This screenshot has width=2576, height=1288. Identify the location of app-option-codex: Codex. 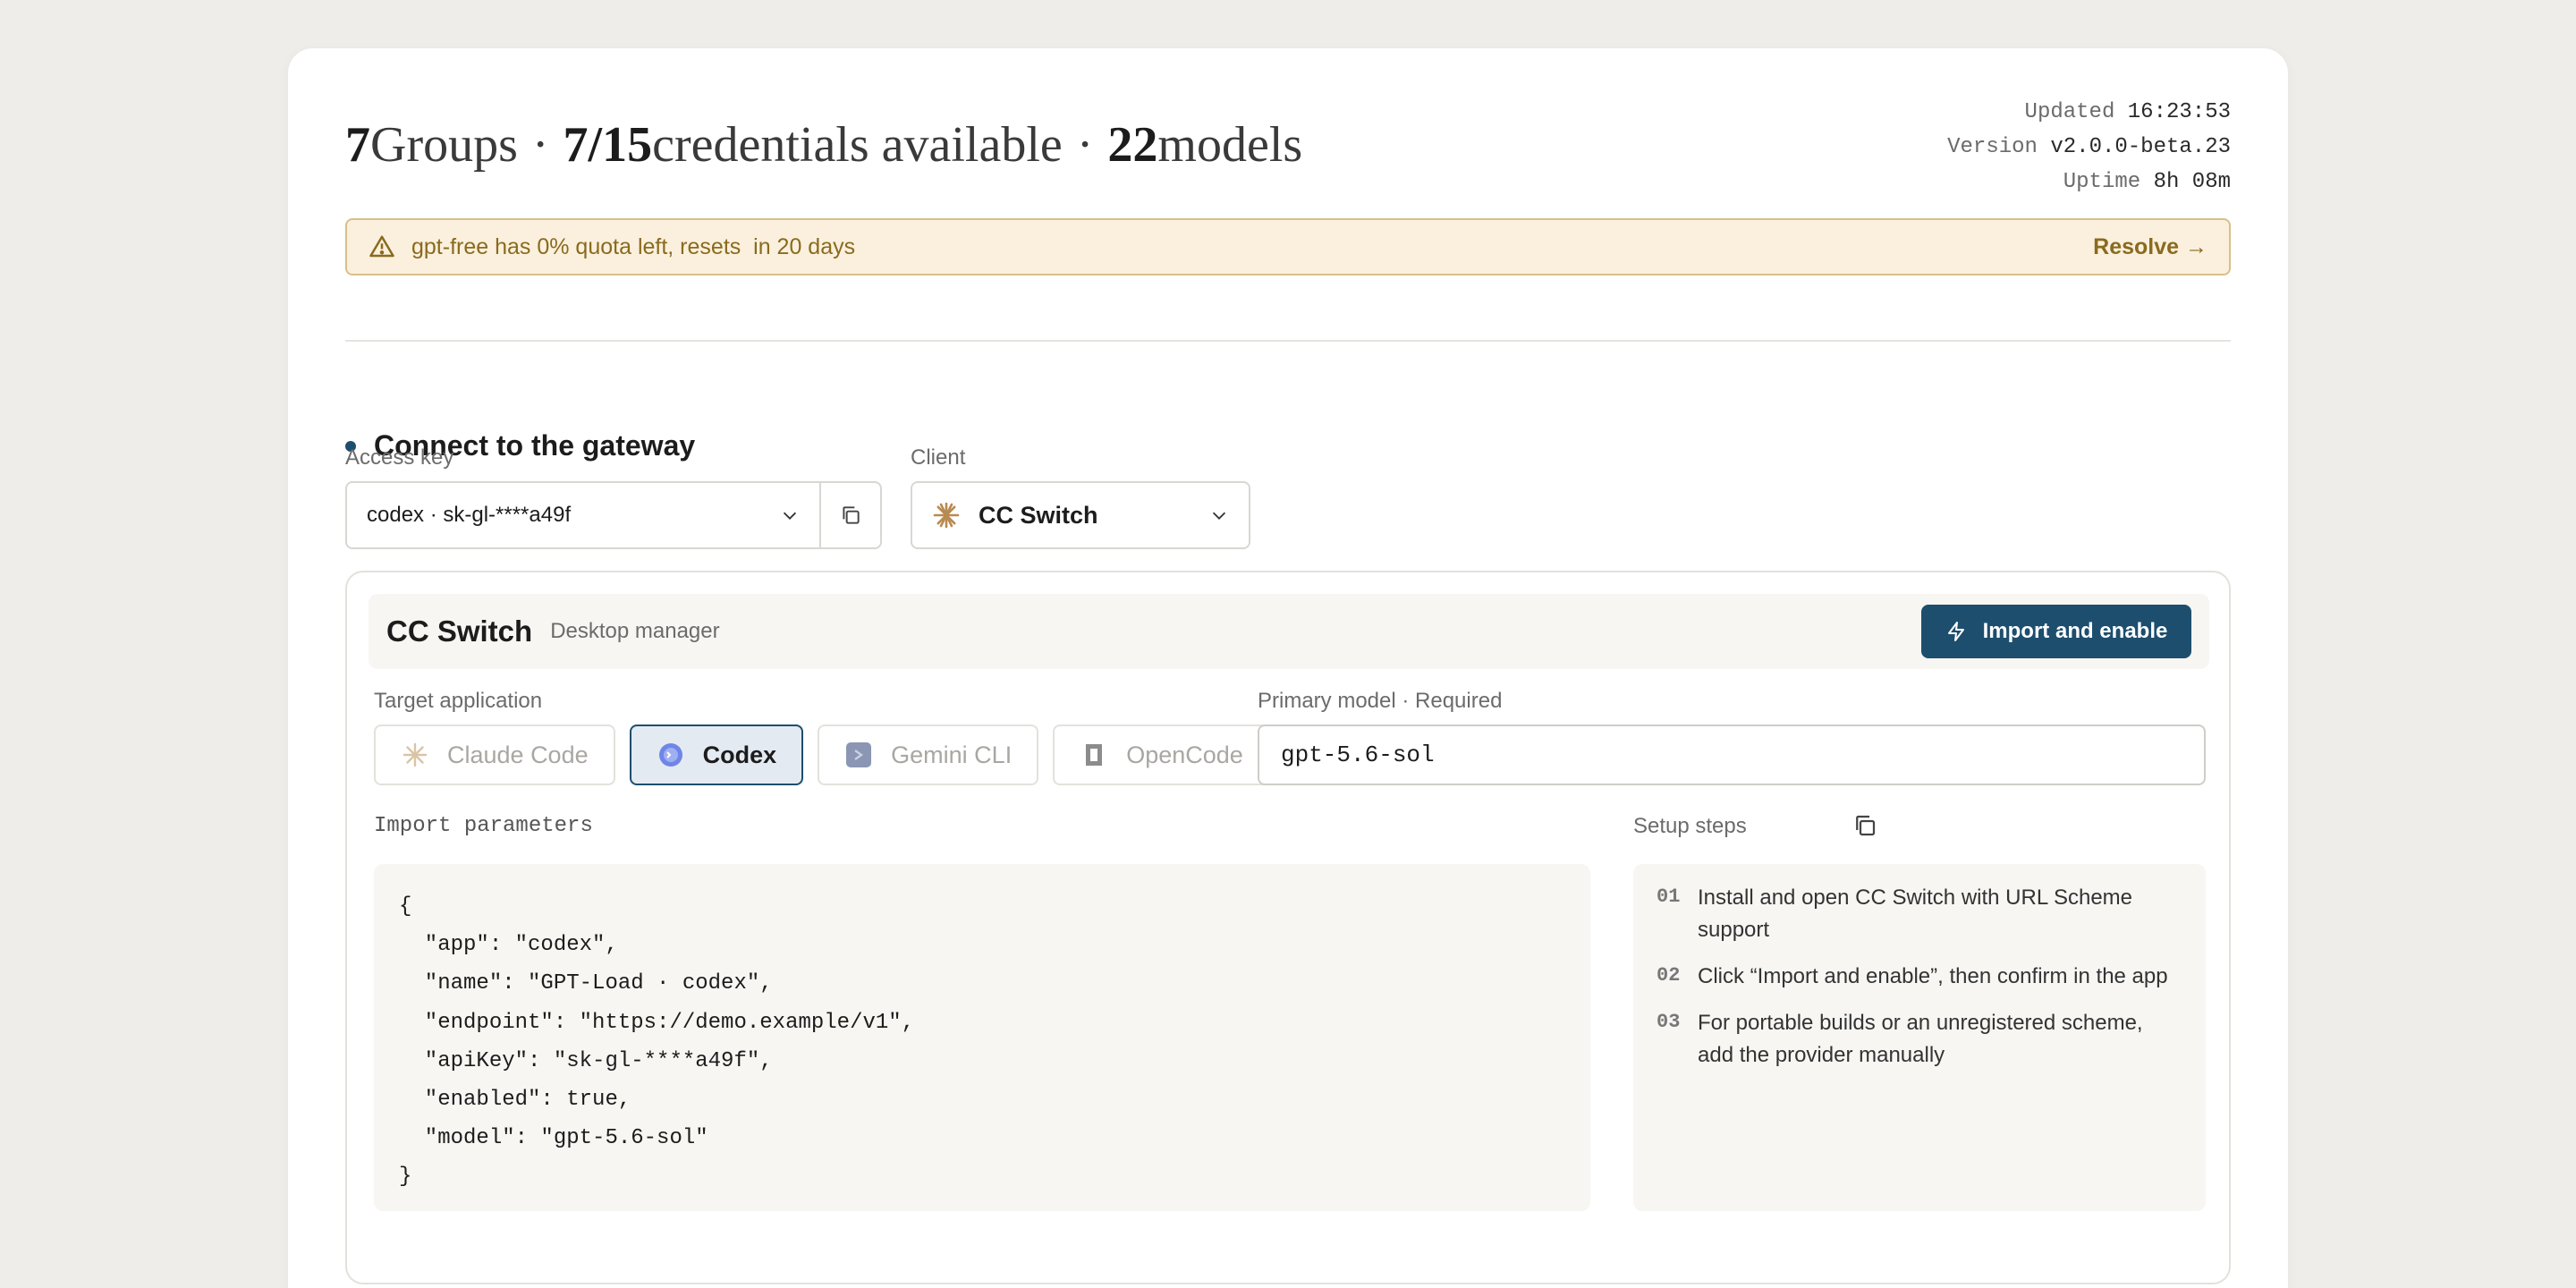
(716, 754).